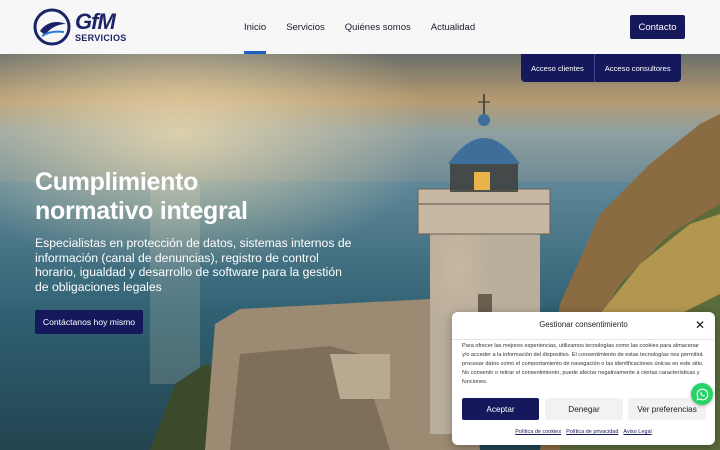  Describe the element at coordinates (700, 325) in the screenshot. I see `close-icon: ✕` at that location.